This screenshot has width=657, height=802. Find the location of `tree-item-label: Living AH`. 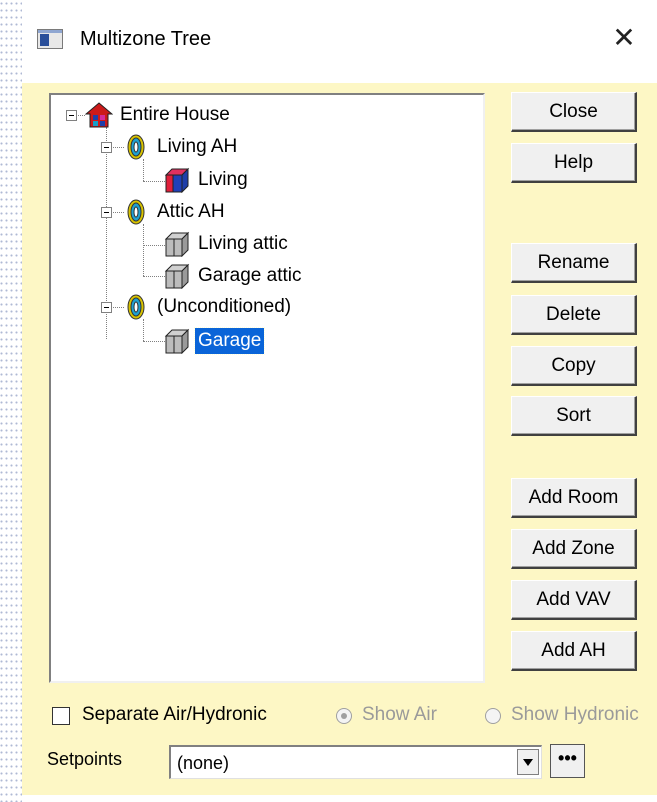

tree-item-label: Living AH is located at coordinates (197, 146).